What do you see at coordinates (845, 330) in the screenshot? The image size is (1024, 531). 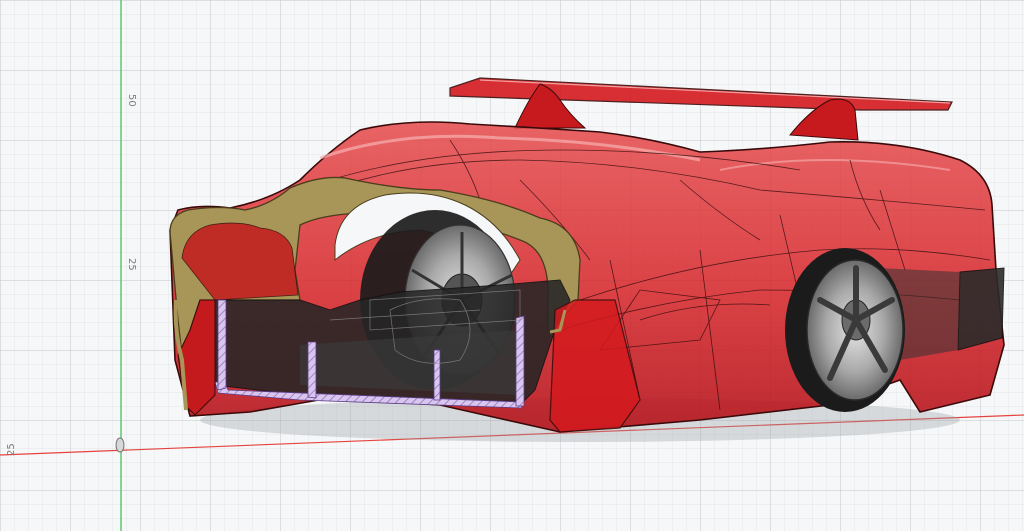 I see `rear-wheel` at bounding box center [845, 330].